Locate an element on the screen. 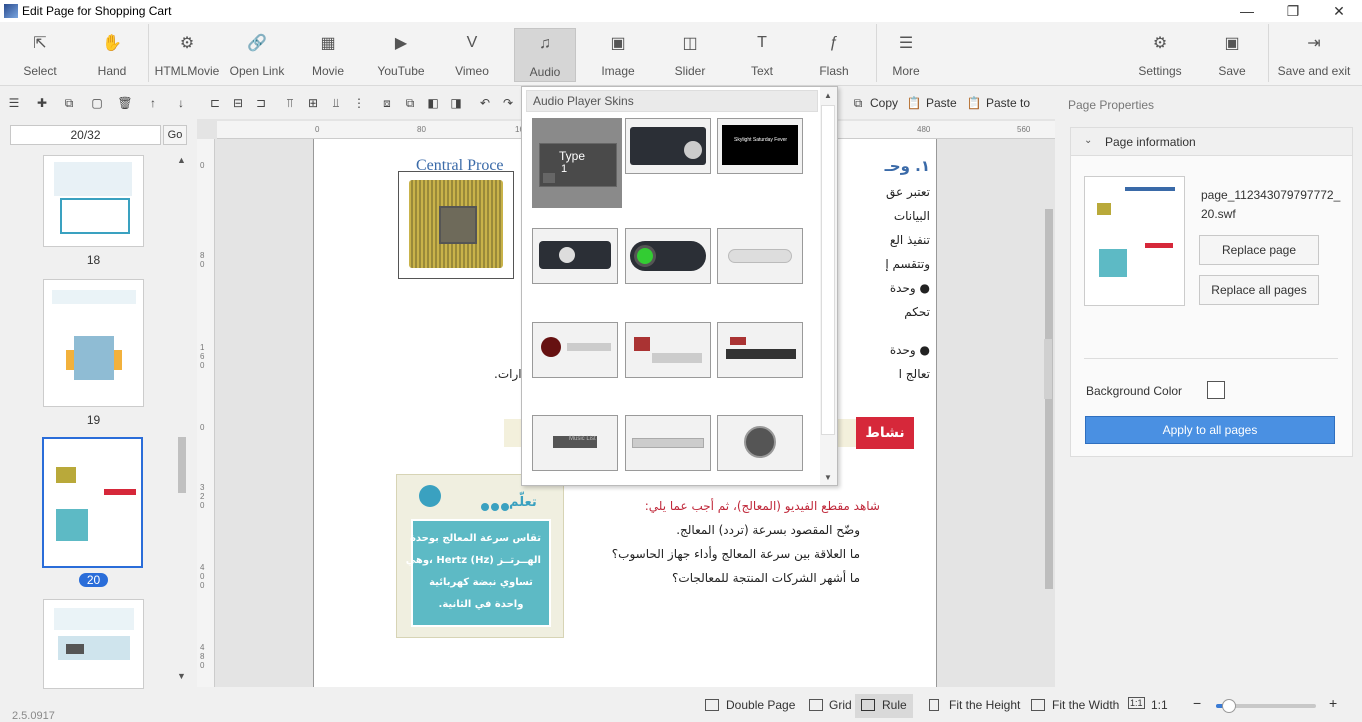 The width and height of the screenshot is (1362, 722). thumbnail-scrollbar is located at coordinates (182, 465).